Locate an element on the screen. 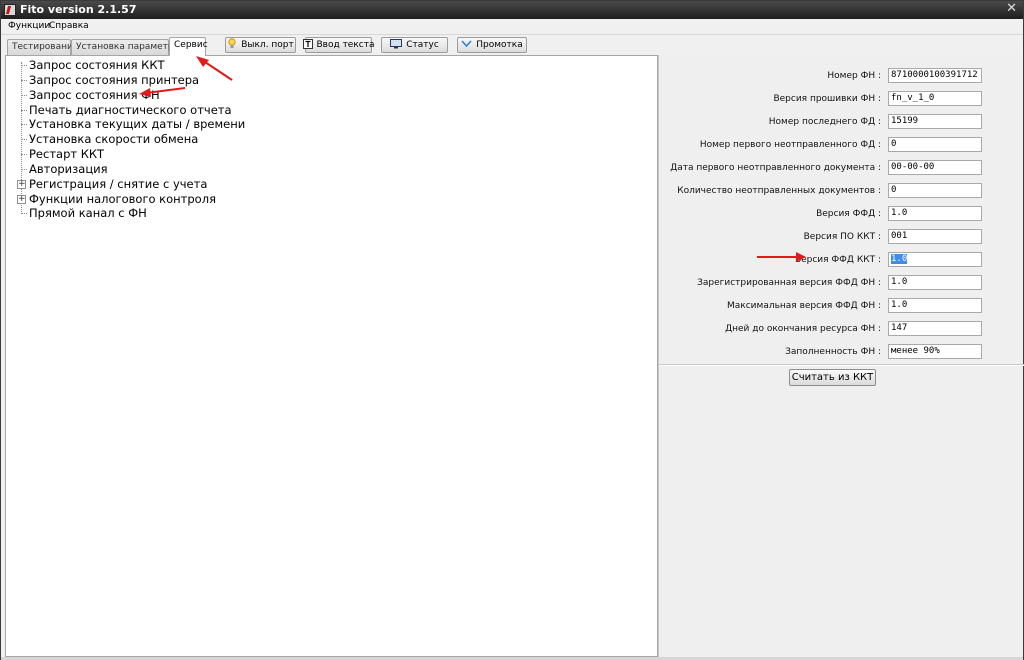 The image size is (1024, 660). tree-item-label: Рестарт ККТ is located at coordinates (67, 154).